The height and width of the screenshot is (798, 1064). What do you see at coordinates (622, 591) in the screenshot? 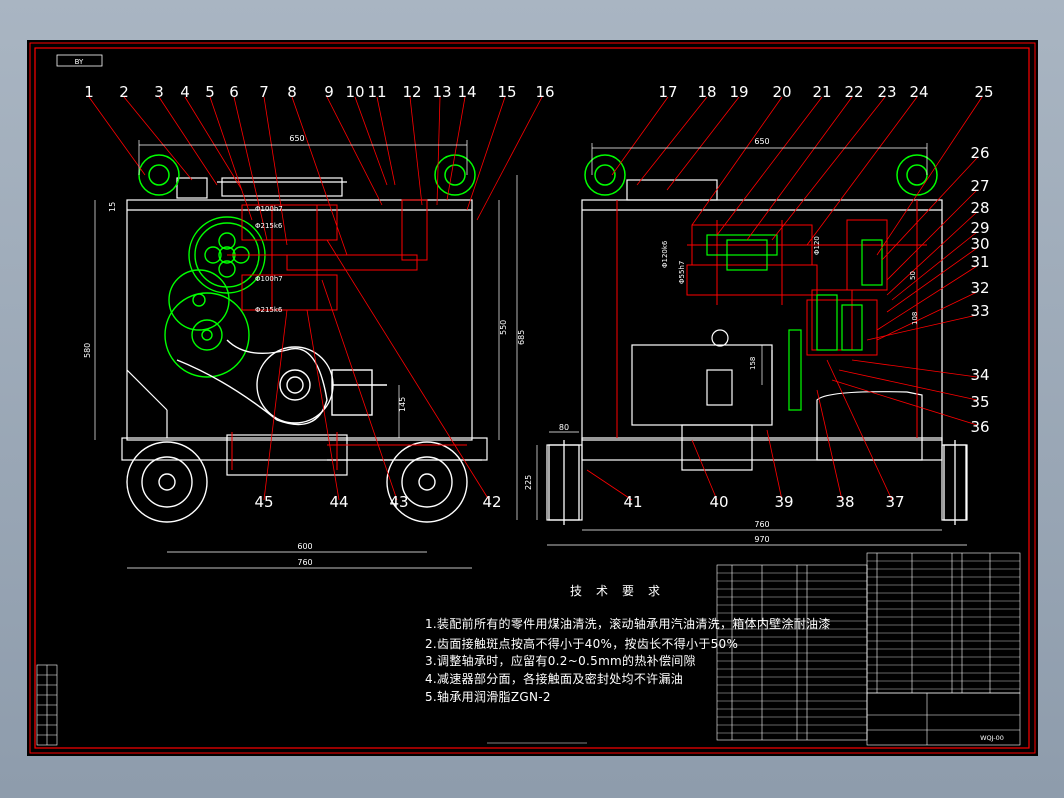
I see `tech-requirements-title: 技术要求` at bounding box center [622, 591].